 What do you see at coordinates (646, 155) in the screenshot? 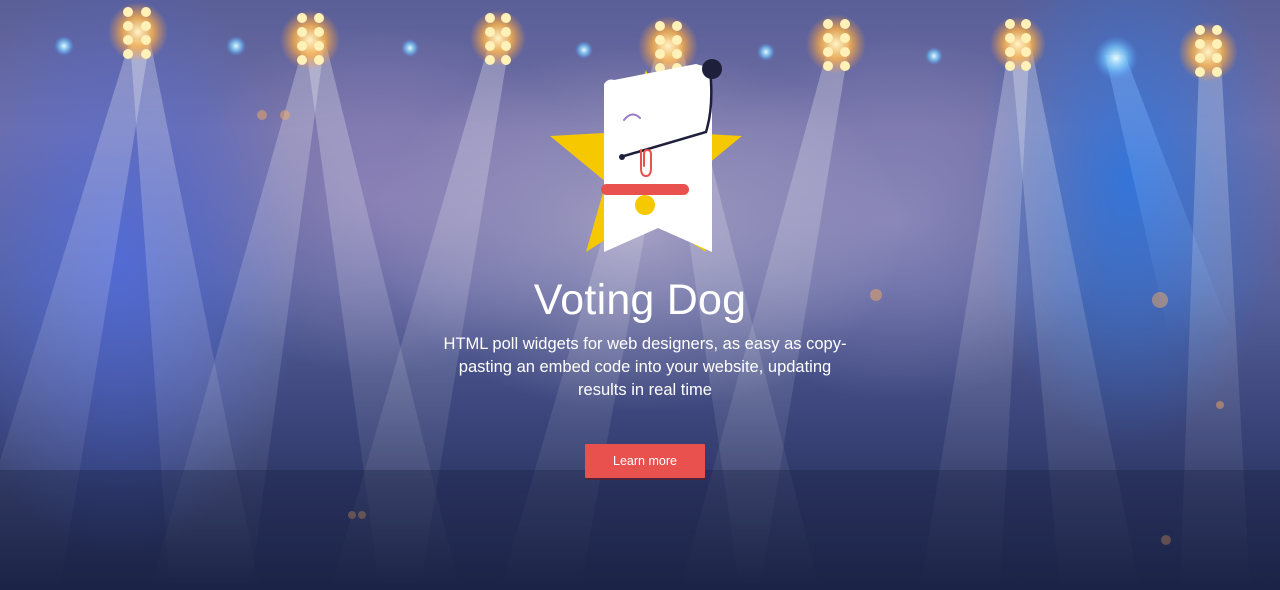
I see `voting-dog-star-logo-icon` at bounding box center [646, 155].